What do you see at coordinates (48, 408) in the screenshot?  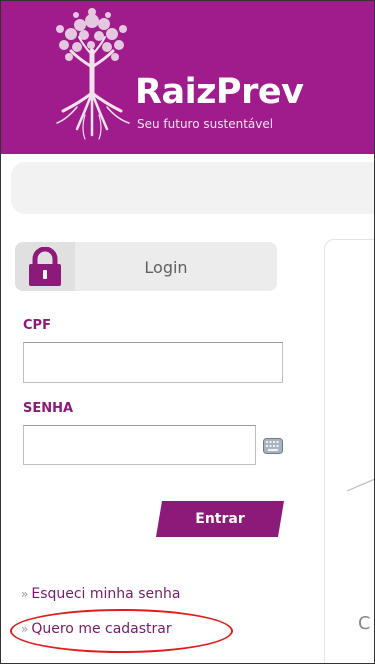 I see `senha-label: SENHA` at bounding box center [48, 408].